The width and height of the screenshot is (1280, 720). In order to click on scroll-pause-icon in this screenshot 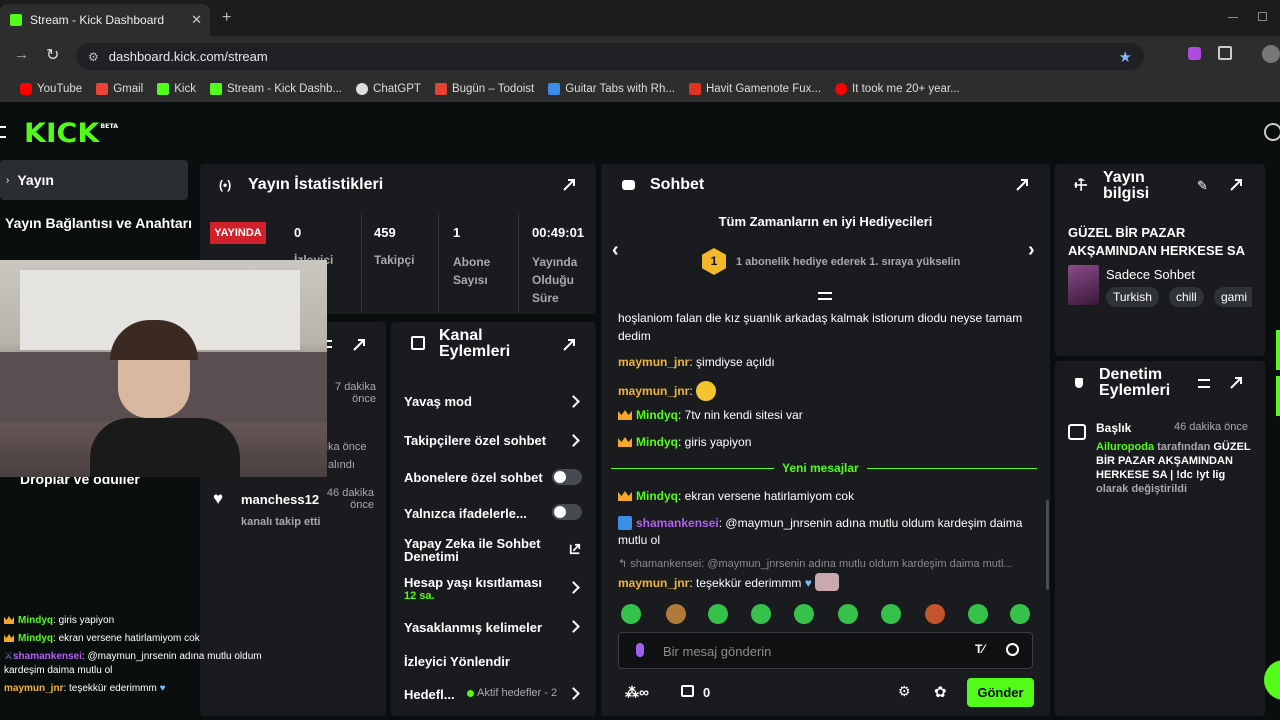, I will do `click(825, 296)`.